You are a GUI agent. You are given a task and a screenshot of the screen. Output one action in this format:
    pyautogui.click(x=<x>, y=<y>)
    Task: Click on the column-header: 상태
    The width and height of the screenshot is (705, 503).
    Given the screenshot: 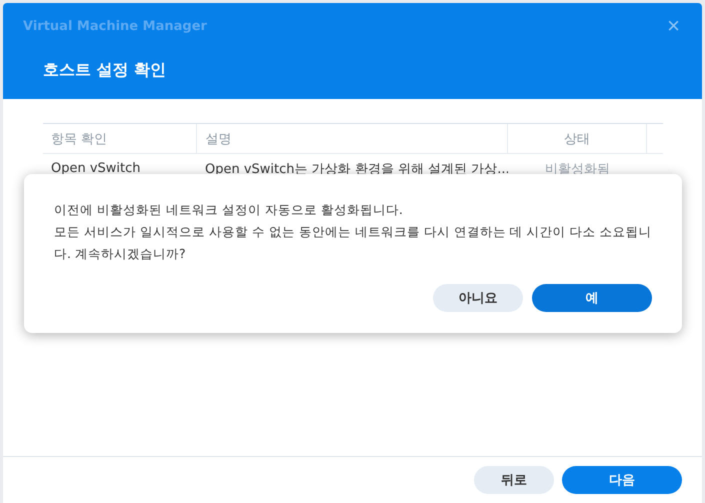 What is the action you would take?
    pyautogui.click(x=577, y=138)
    